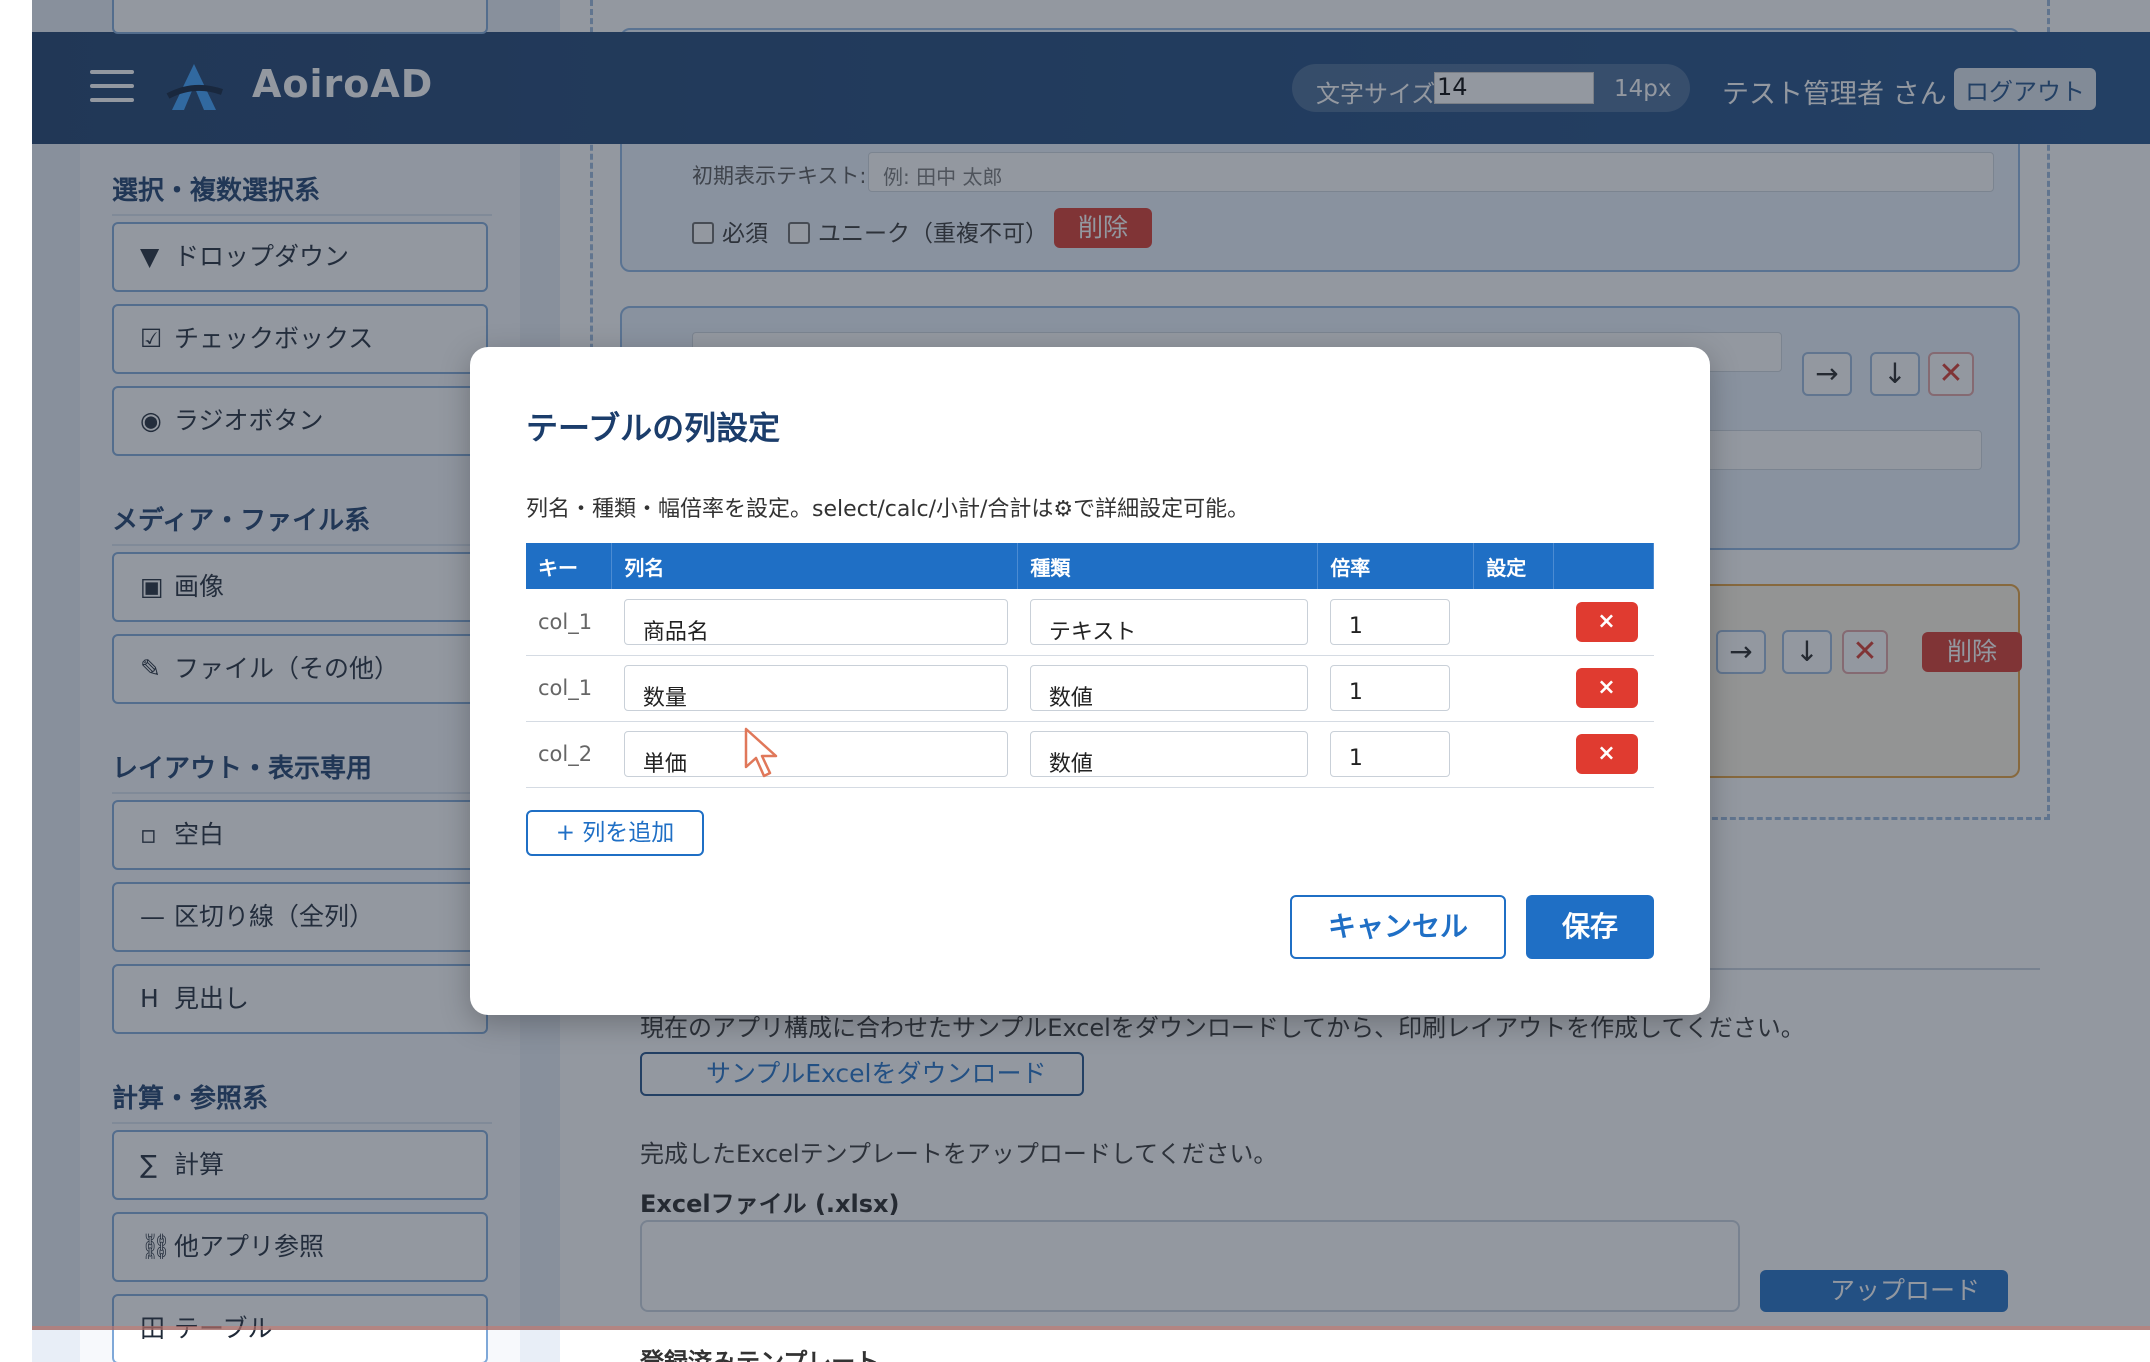  What do you see at coordinates (815, 688) in the screenshot?
I see `column-name-input: 数量` at bounding box center [815, 688].